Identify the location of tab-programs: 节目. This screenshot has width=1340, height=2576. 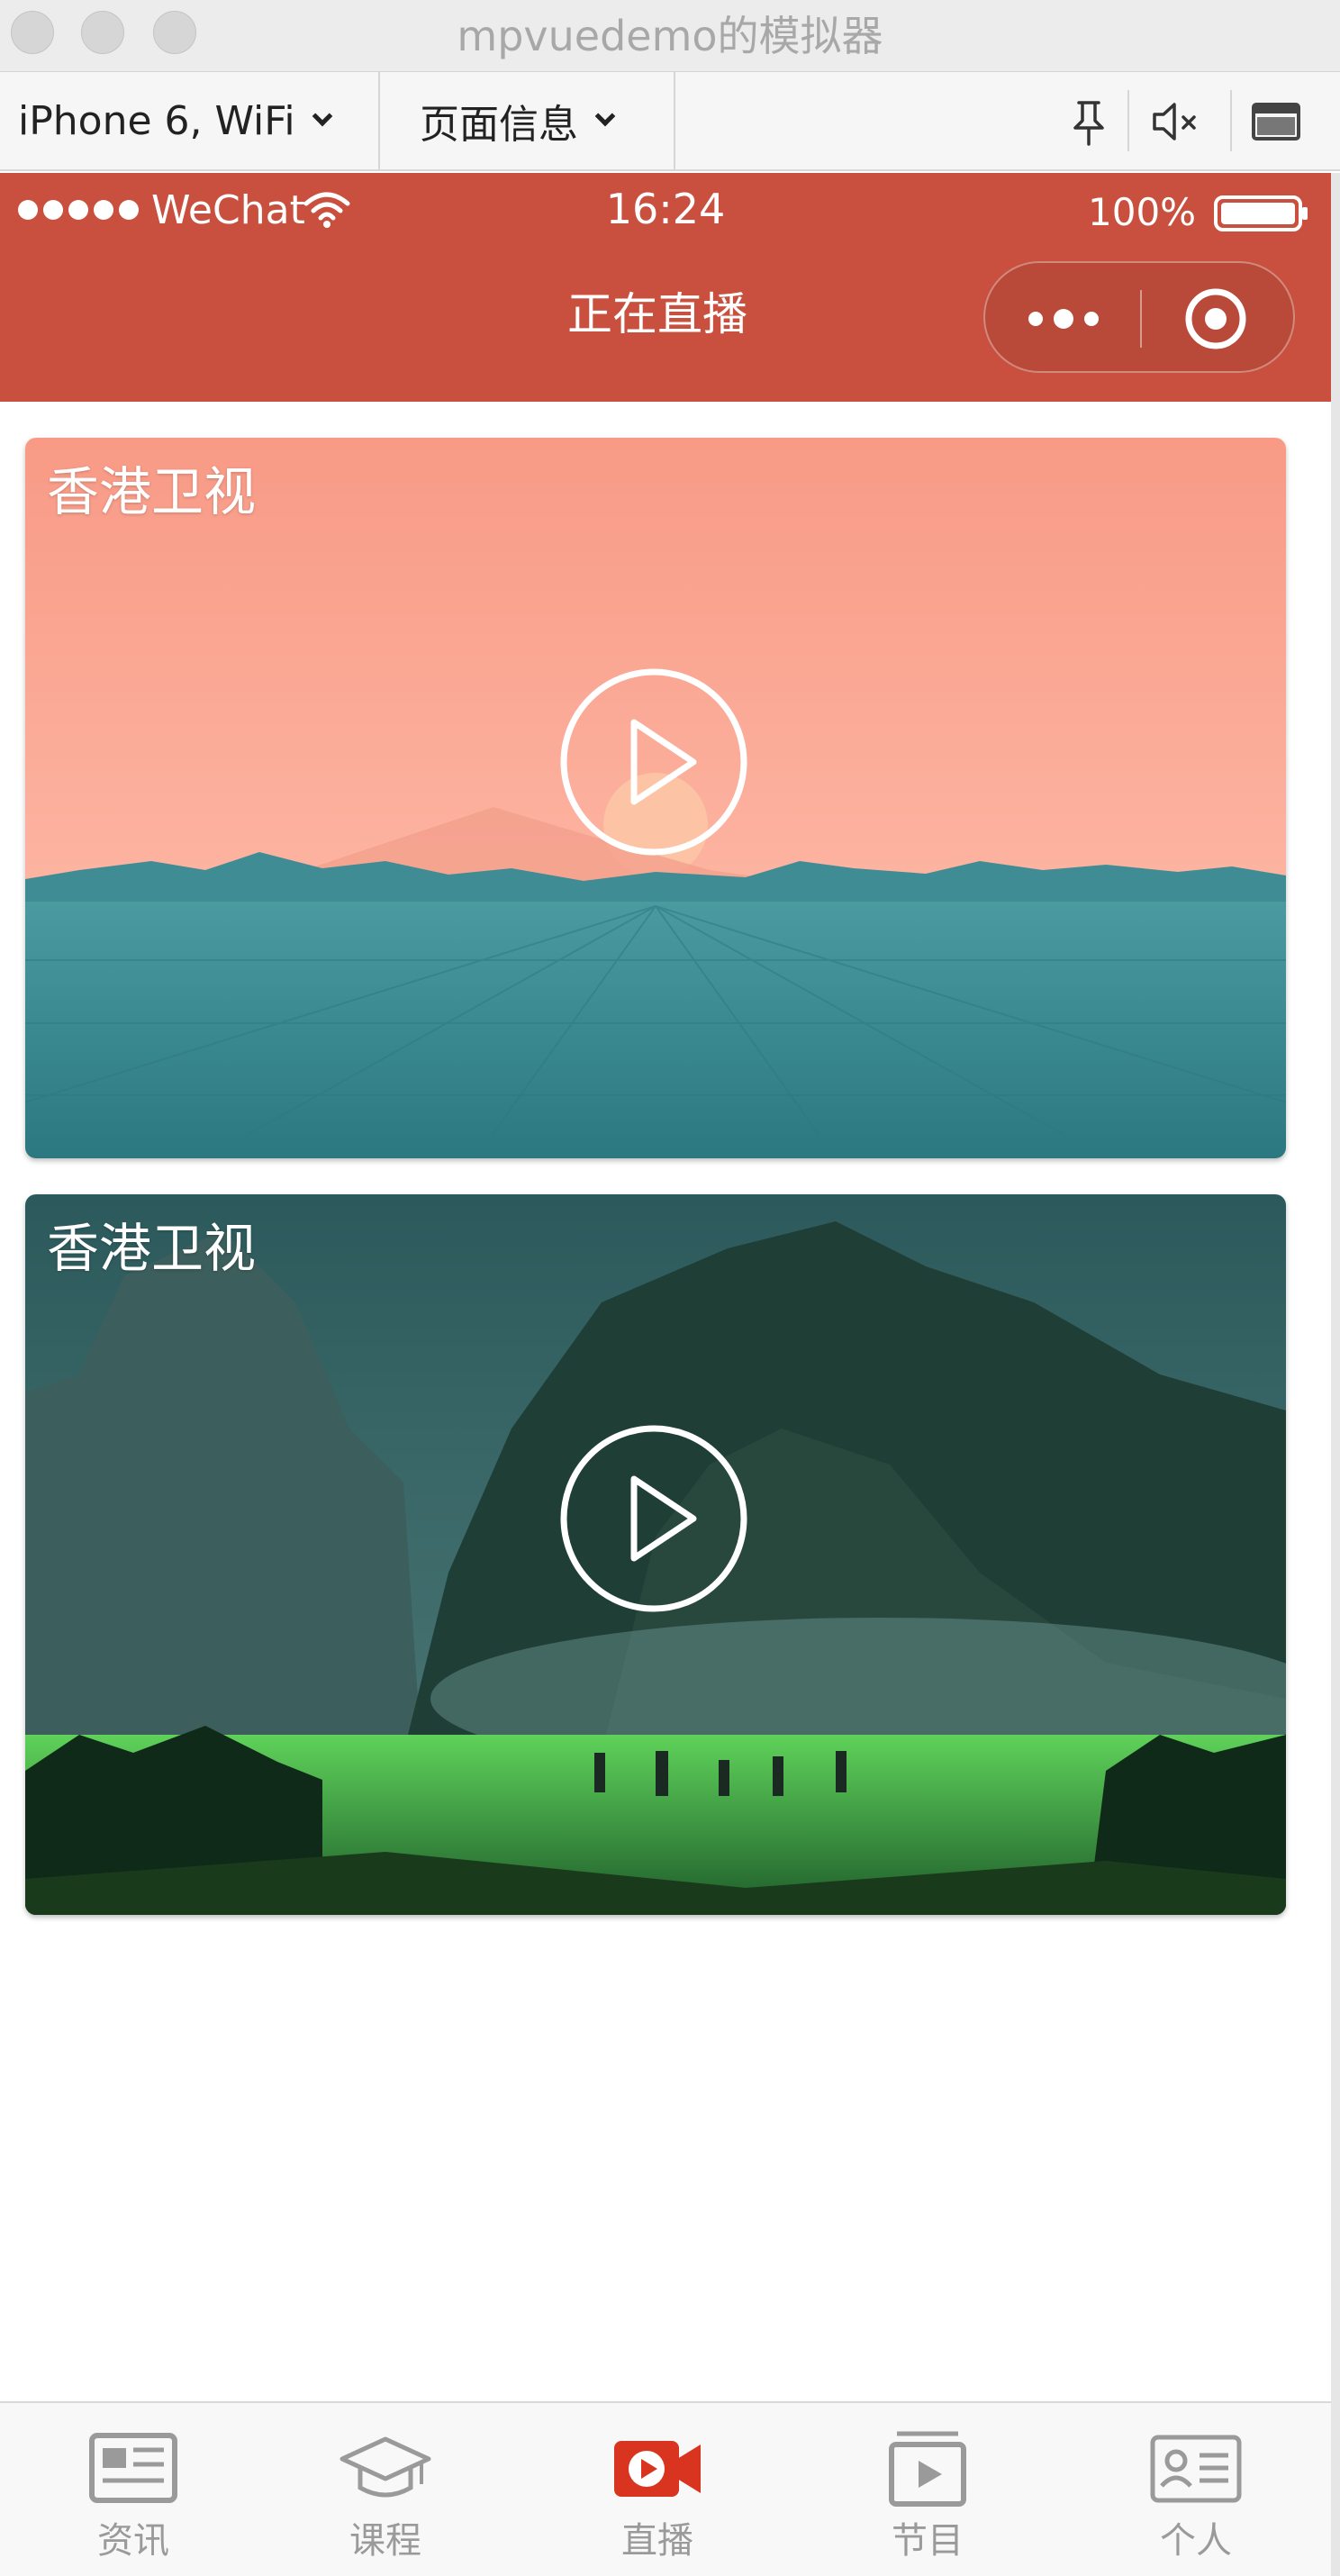
(927, 2489).